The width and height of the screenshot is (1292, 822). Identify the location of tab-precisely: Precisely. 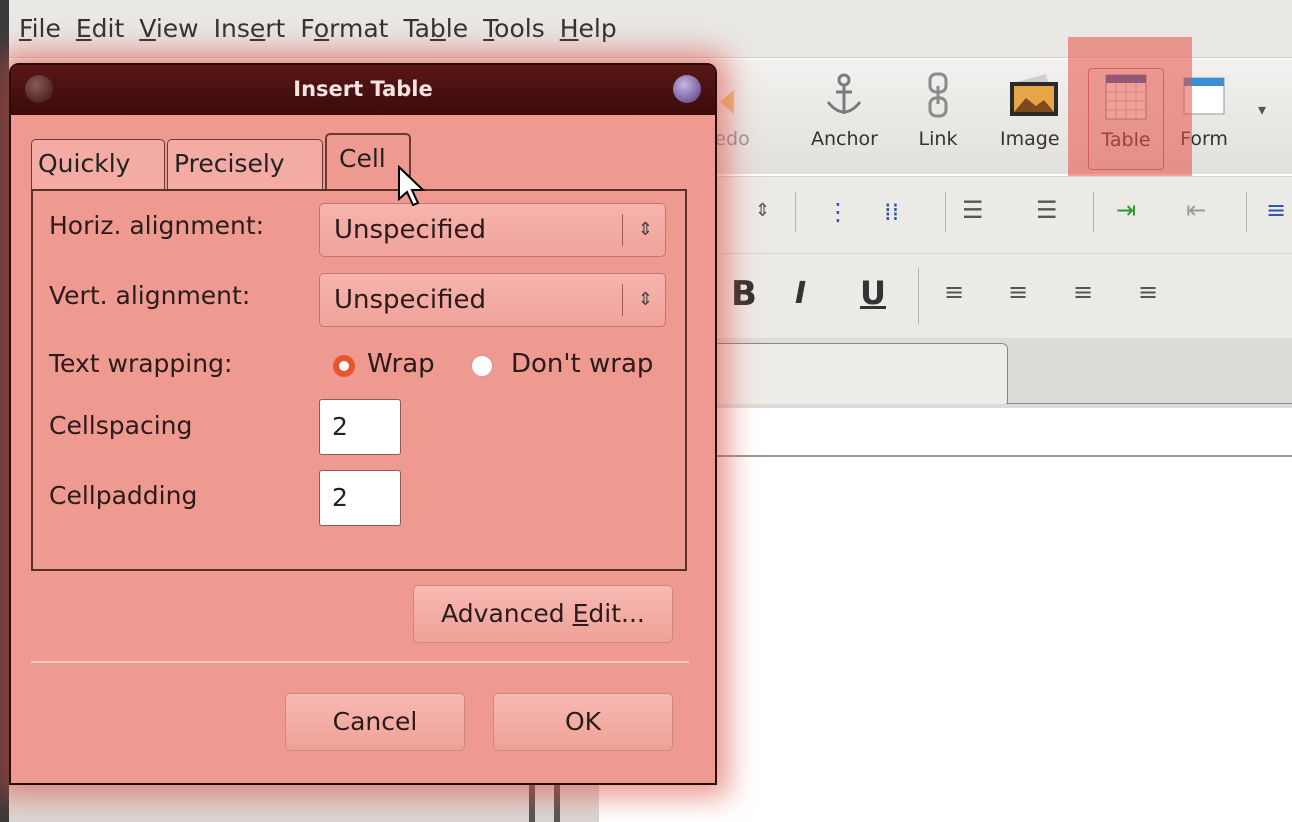
(245, 165).